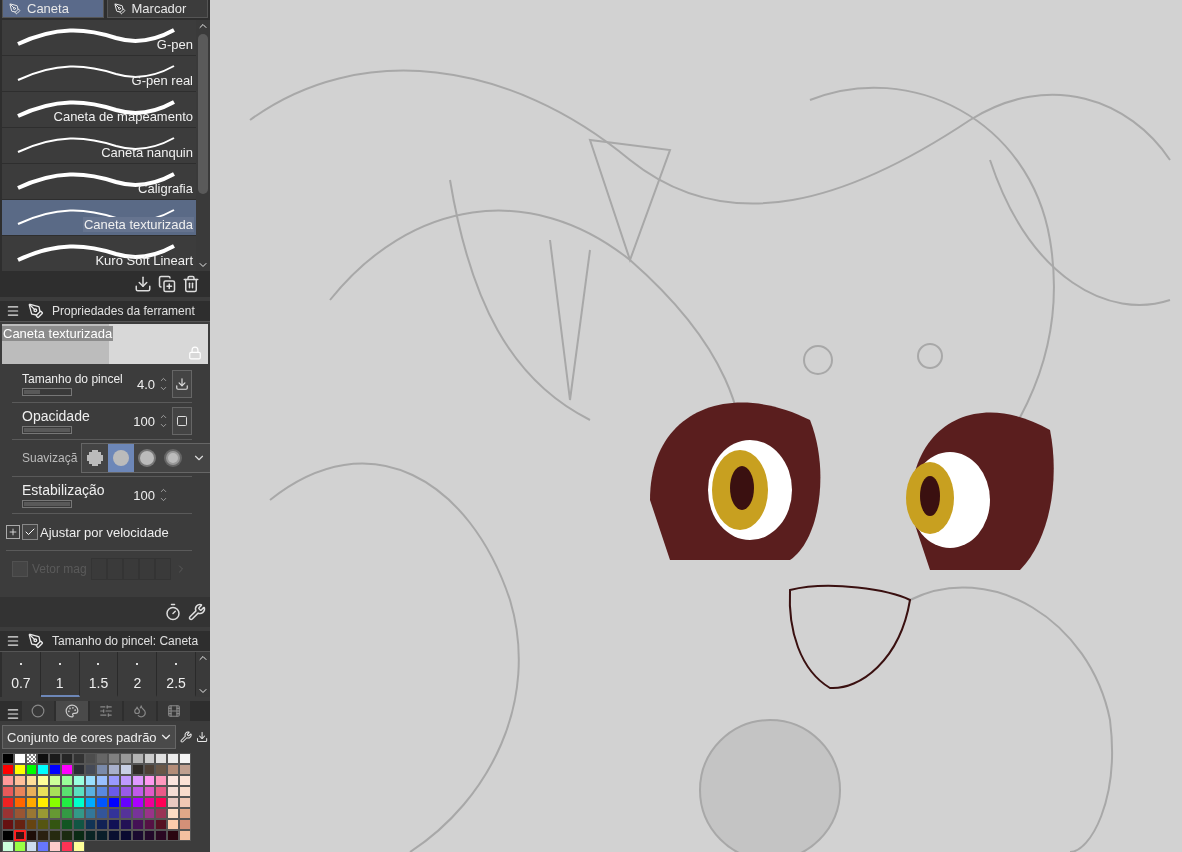  Describe the element at coordinates (165, 188) in the screenshot. I see `brush-label: Caligrafia` at that location.